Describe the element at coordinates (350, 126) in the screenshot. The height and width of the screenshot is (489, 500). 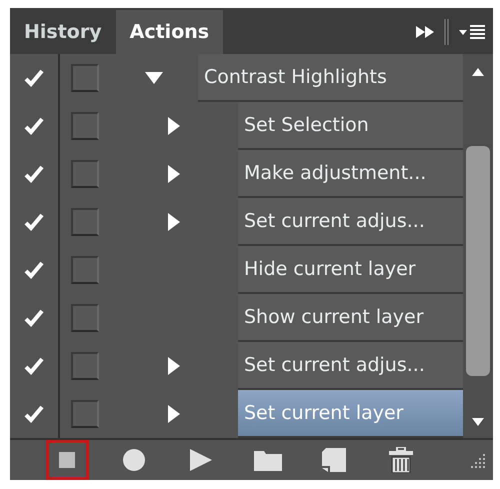
I see `action-row: Set Selection` at that location.